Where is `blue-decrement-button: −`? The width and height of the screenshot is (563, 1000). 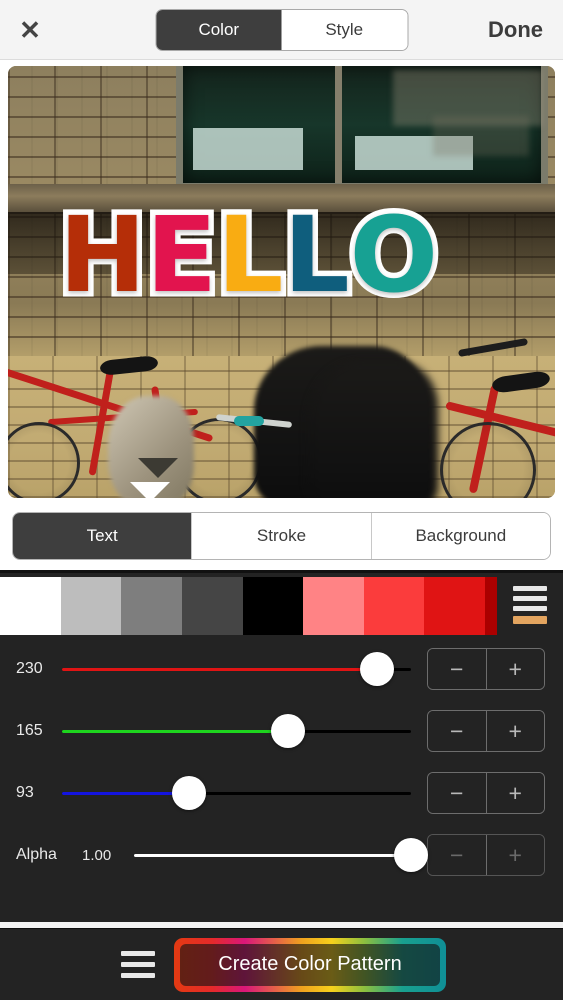 blue-decrement-button: − is located at coordinates (457, 793).